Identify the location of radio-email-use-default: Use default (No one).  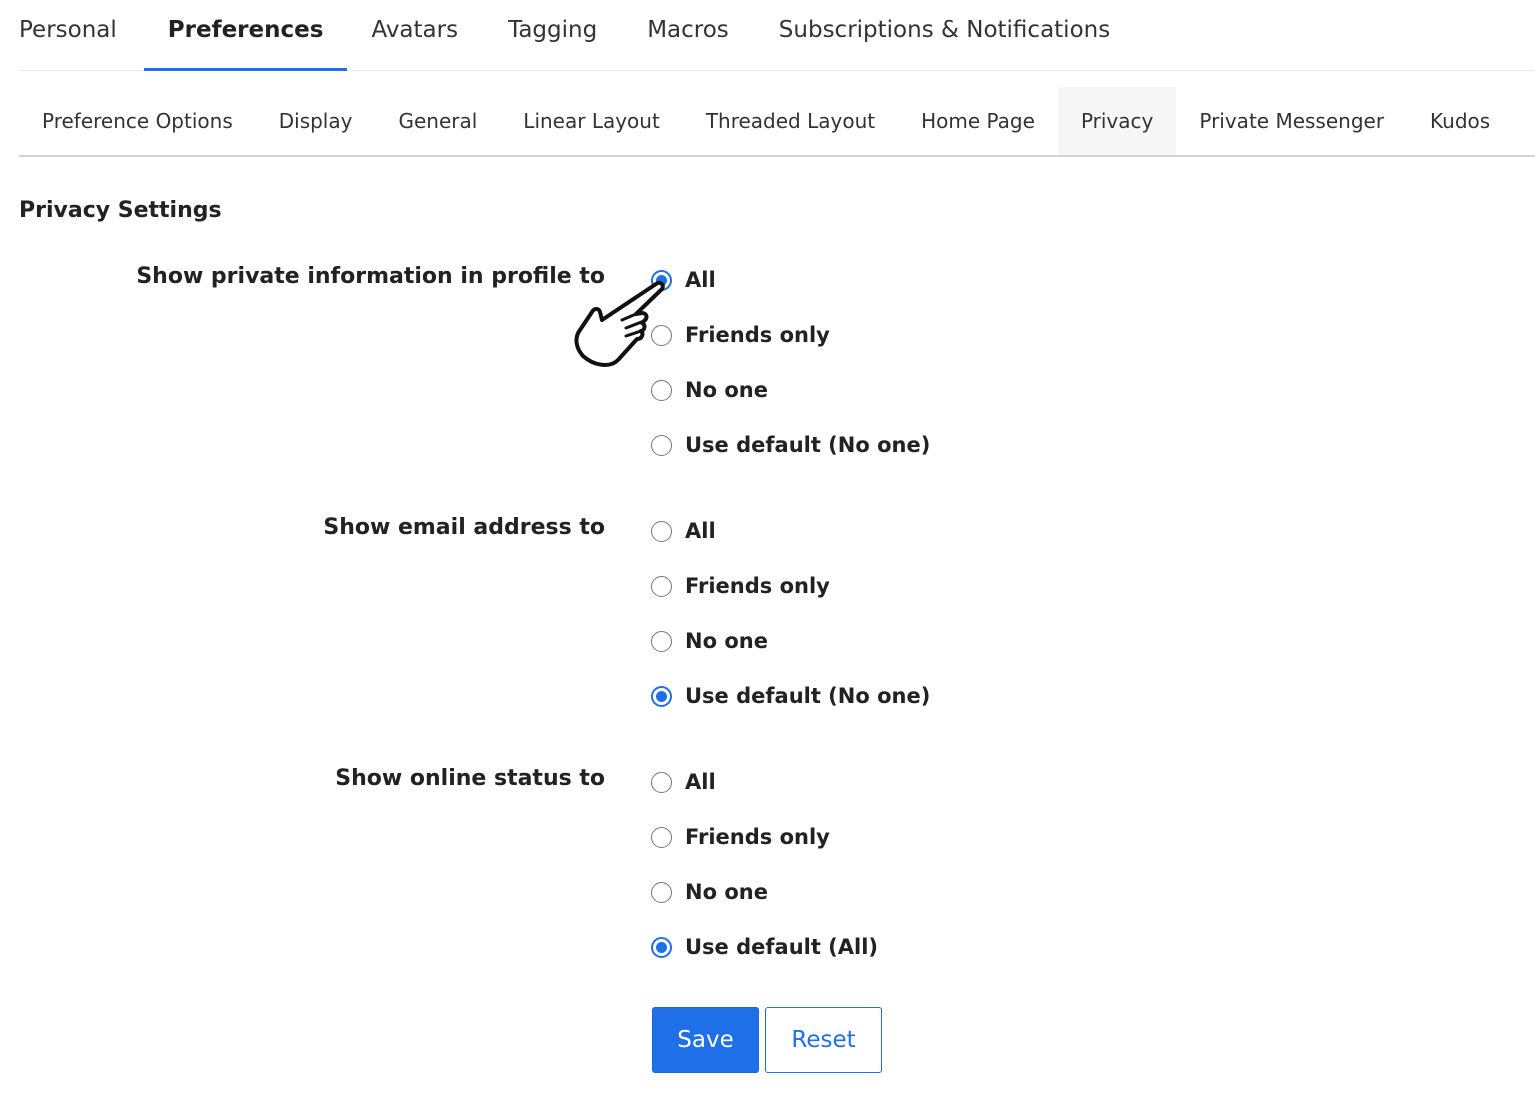
(790, 696).